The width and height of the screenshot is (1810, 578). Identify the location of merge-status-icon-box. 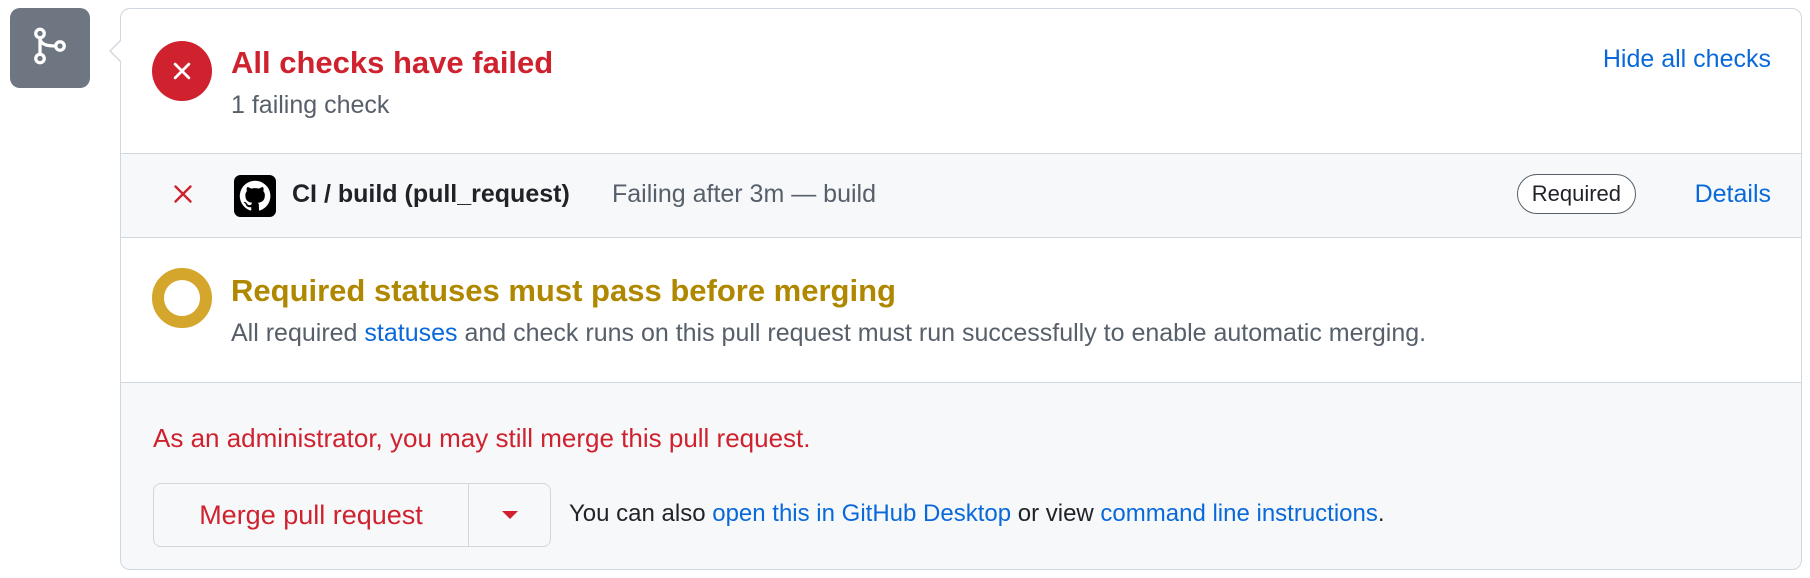
(50, 48).